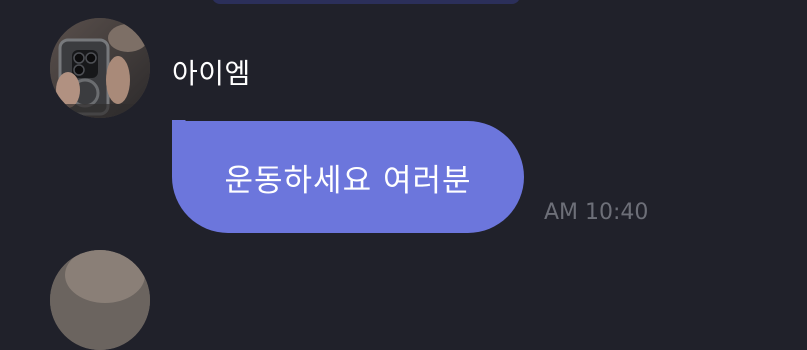 This screenshot has height=350, width=807. I want to click on message-bubble: 운동하세요 여러분, so click(348, 177).